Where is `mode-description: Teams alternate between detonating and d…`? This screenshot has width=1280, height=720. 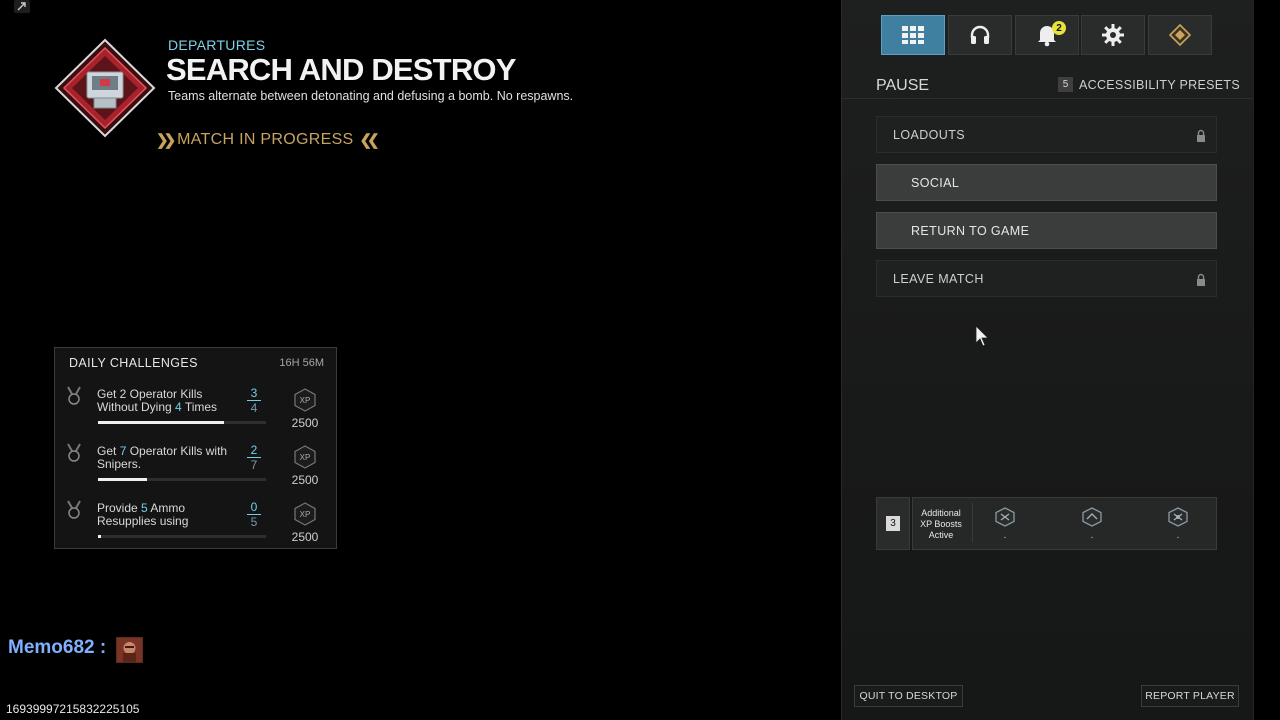
mode-description: Teams alternate between detonating and d… is located at coordinates (371, 96).